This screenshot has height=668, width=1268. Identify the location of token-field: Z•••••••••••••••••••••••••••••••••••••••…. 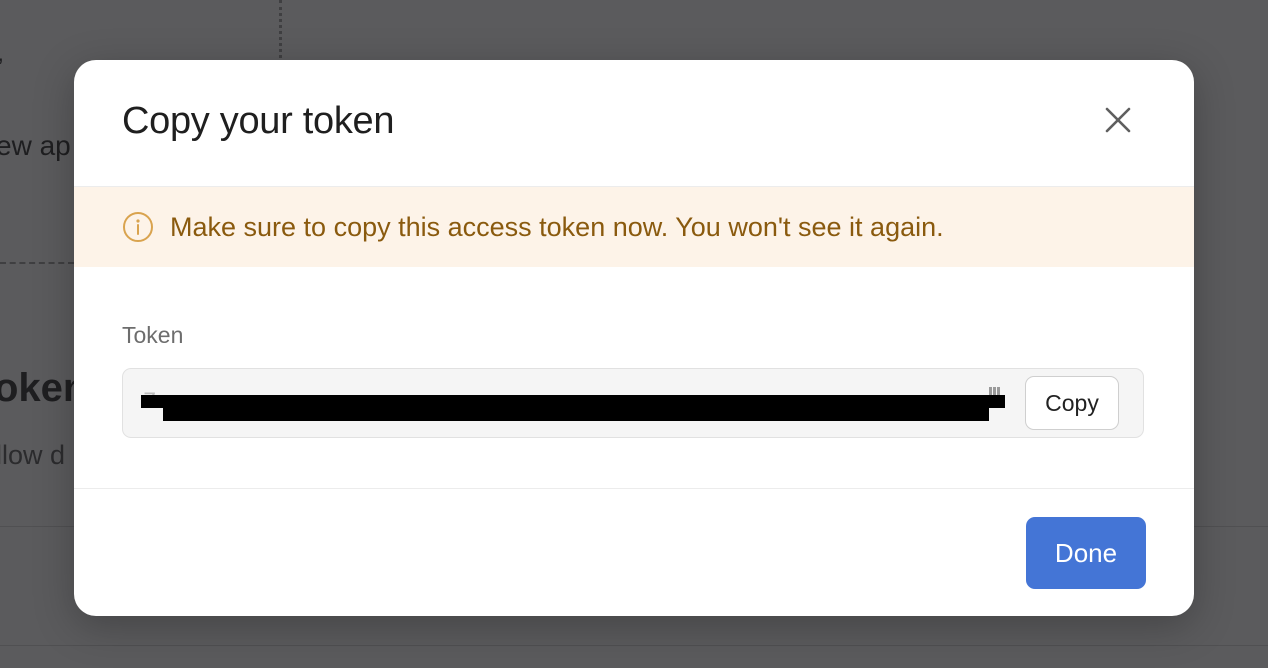
(633, 403).